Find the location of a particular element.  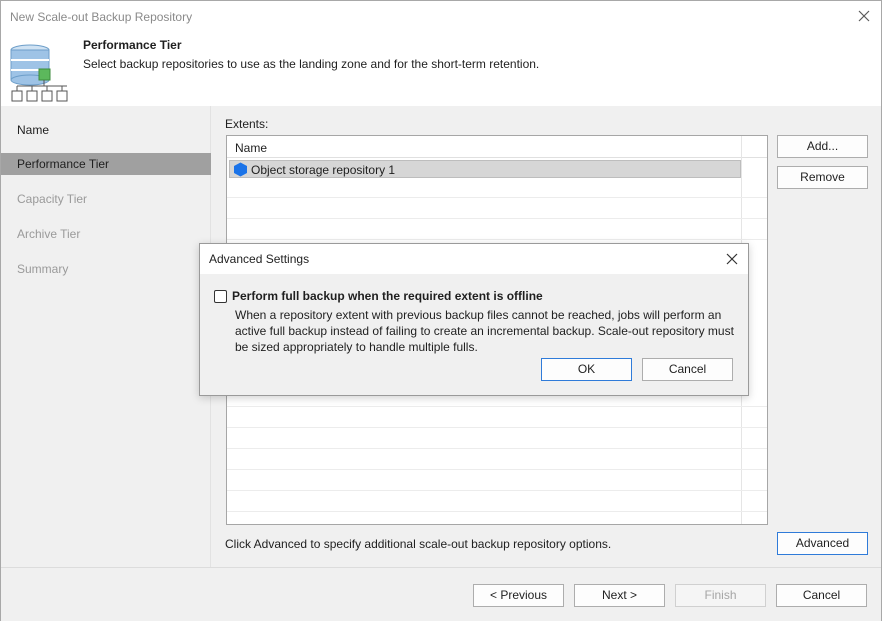

hexagon-icon is located at coordinates (240, 169).